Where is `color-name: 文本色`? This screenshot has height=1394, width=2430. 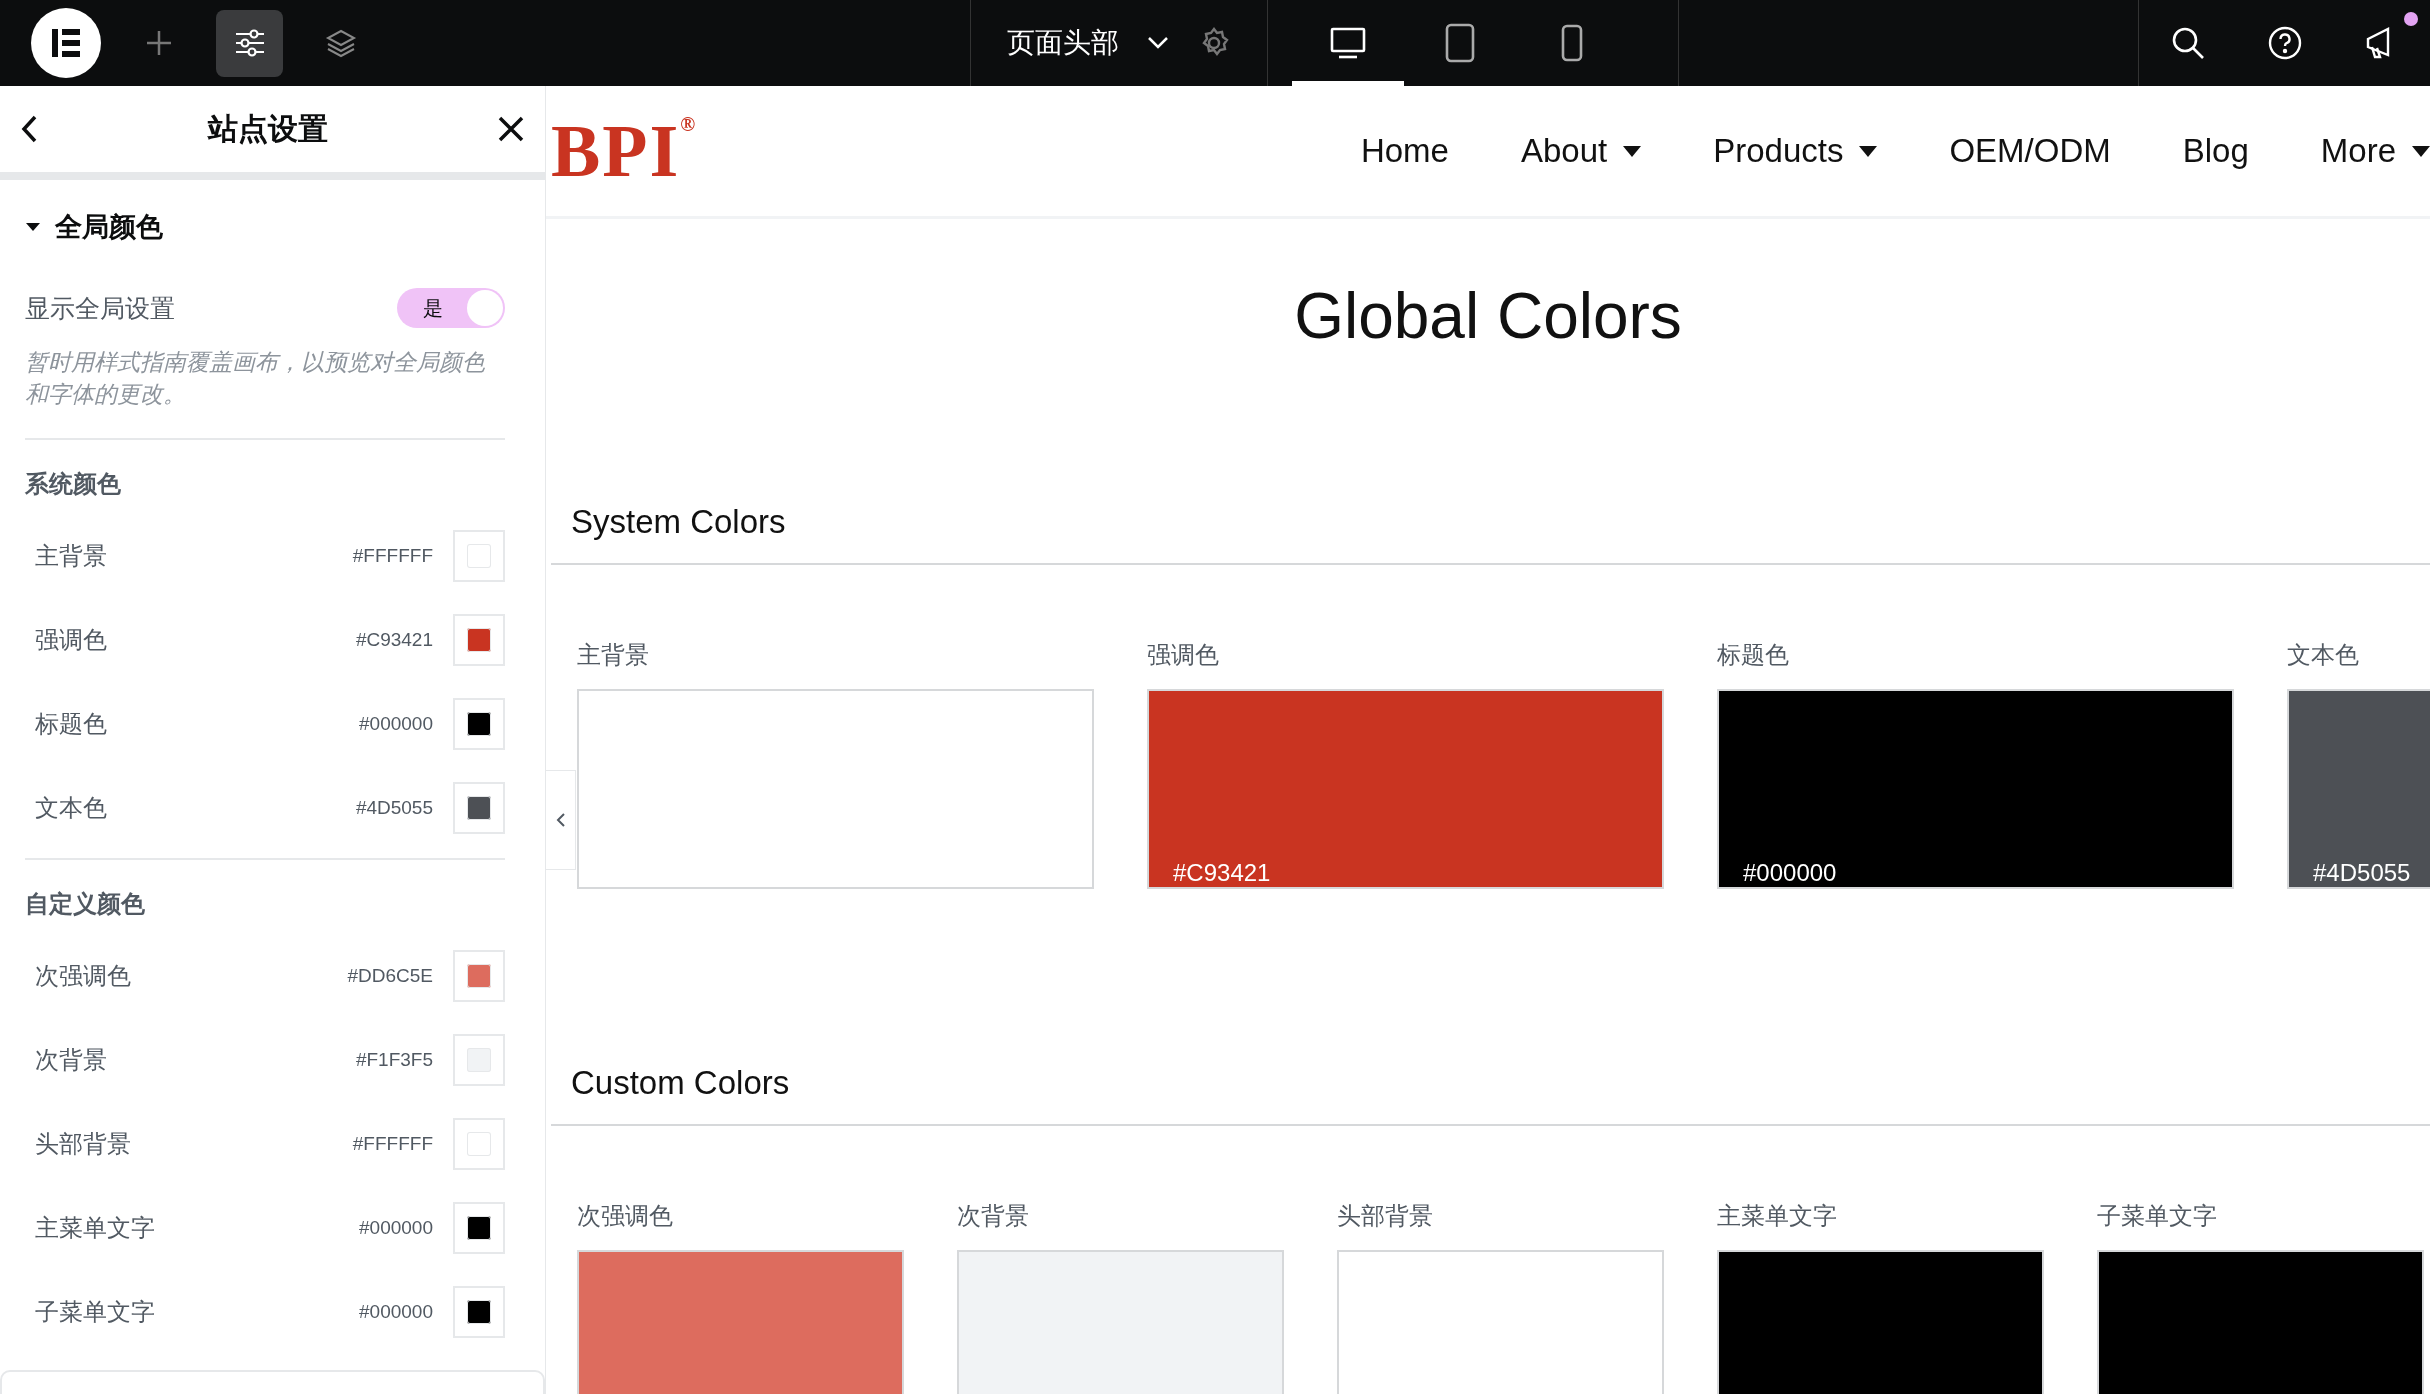
color-name: 文本色 is located at coordinates (71, 808).